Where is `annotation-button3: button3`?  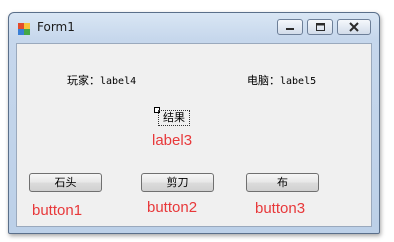
annotation-button3: button3 is located at coordinates (280, 208).